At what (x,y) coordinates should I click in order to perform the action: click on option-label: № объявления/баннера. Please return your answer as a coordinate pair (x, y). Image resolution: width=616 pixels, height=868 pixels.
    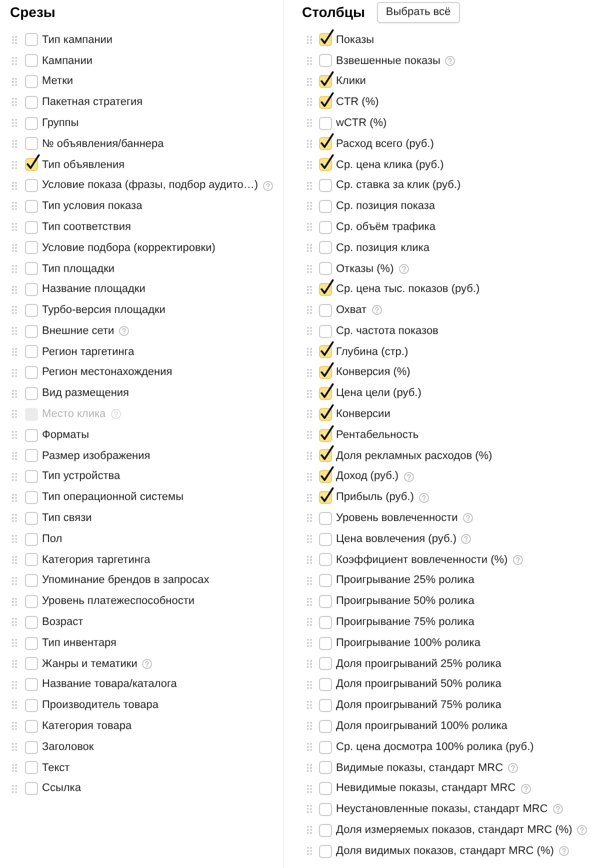
    Looking at the image, I should click on (103, 144).